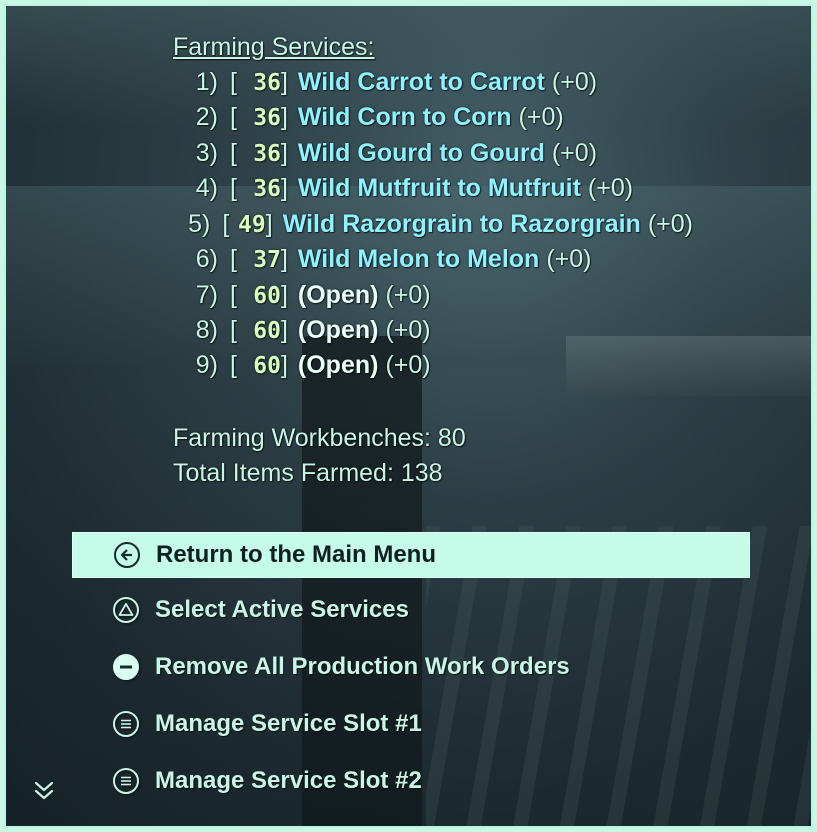 This screenshot has width=817, height=832. What do you see at coordinates (439, 188) in the screenshot?
I see `service-name: Wild Mutfruit to Mutfruit` at bounding box center [439, 188].